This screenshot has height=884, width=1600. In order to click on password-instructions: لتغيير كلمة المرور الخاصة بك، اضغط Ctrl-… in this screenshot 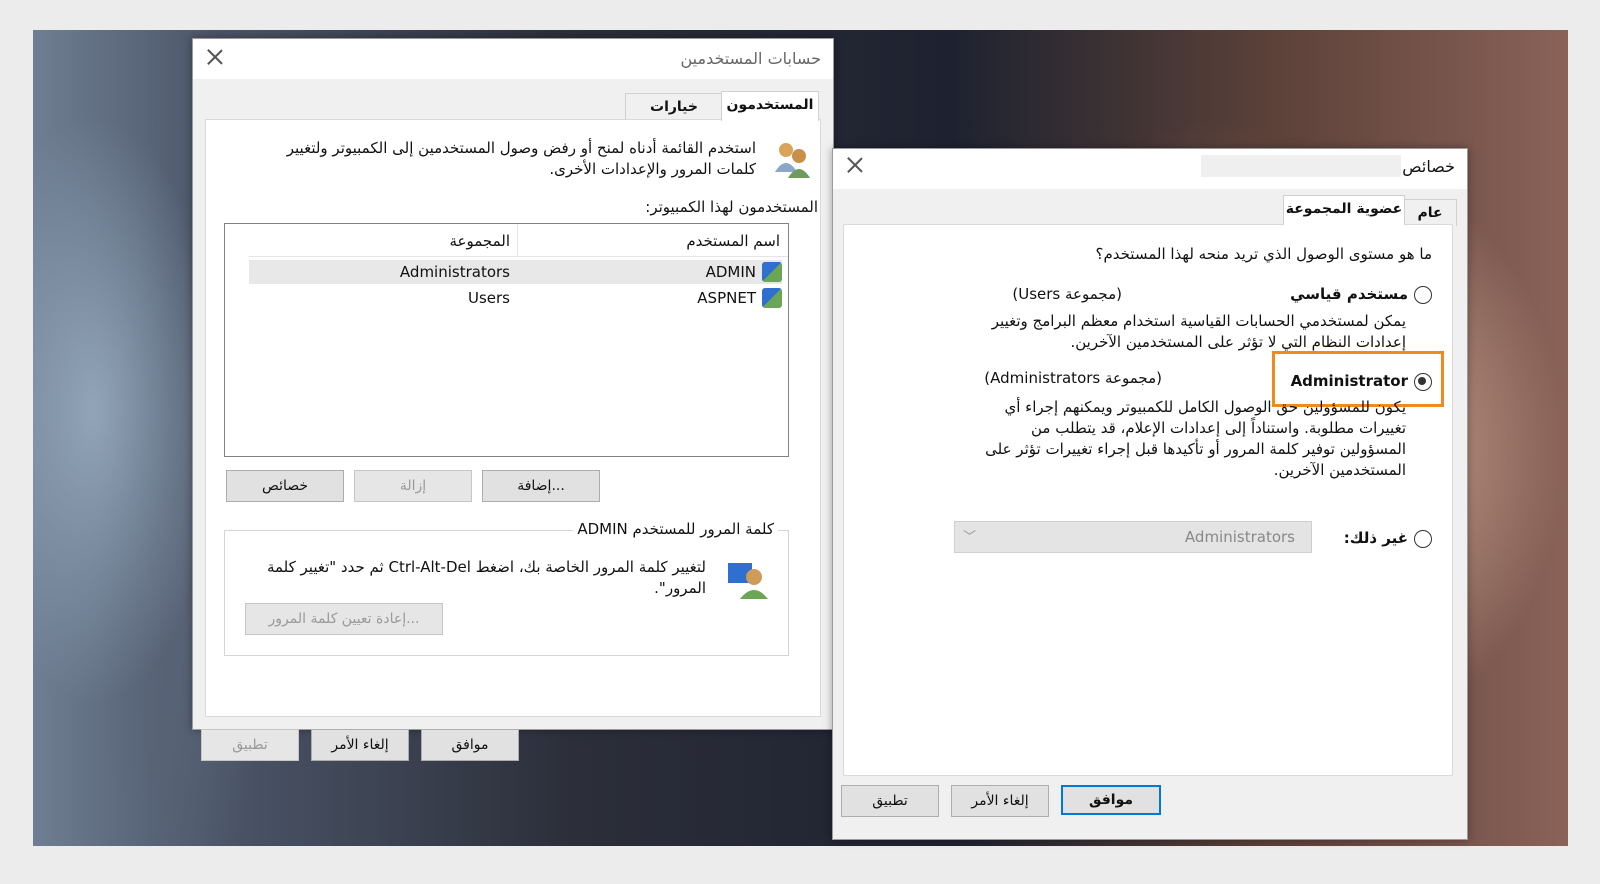, I will do `click(486, 577)`.